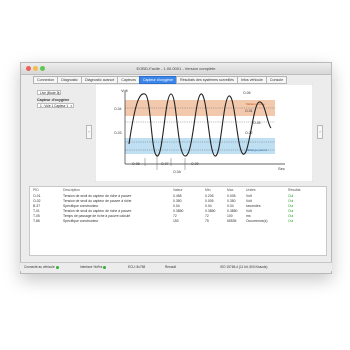 The height and width of the screenshot is (350, 350). What do you see at coordinates (257, 221) in the screenshot?
I see `cell-unites: Occurrence(s)` at bounding box center [257, 221].